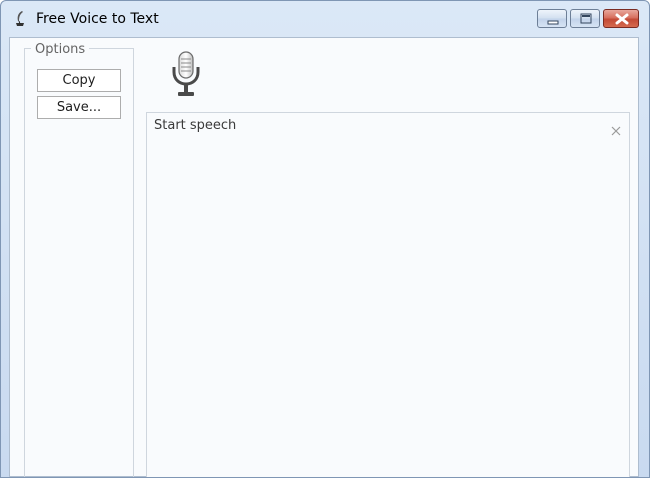 The image size is (650, 478). What do you see at coordinates (616, 128) in the screenshot?
I see `clear-icon` at bounding box center [616, 128].